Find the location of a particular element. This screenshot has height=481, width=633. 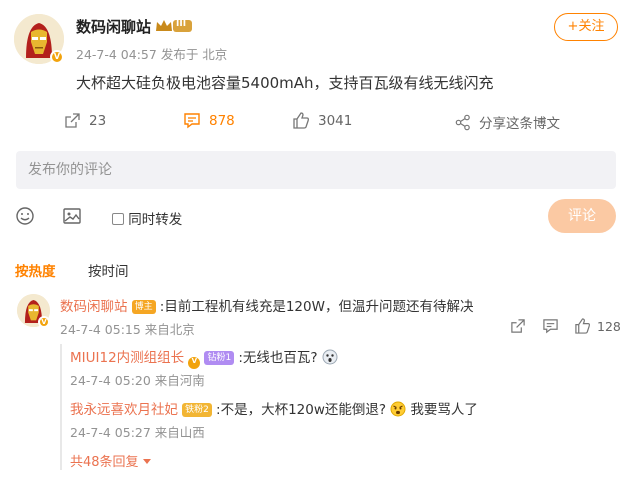

tab-sort-time: 按时间 is located at coordinates (108, 270).